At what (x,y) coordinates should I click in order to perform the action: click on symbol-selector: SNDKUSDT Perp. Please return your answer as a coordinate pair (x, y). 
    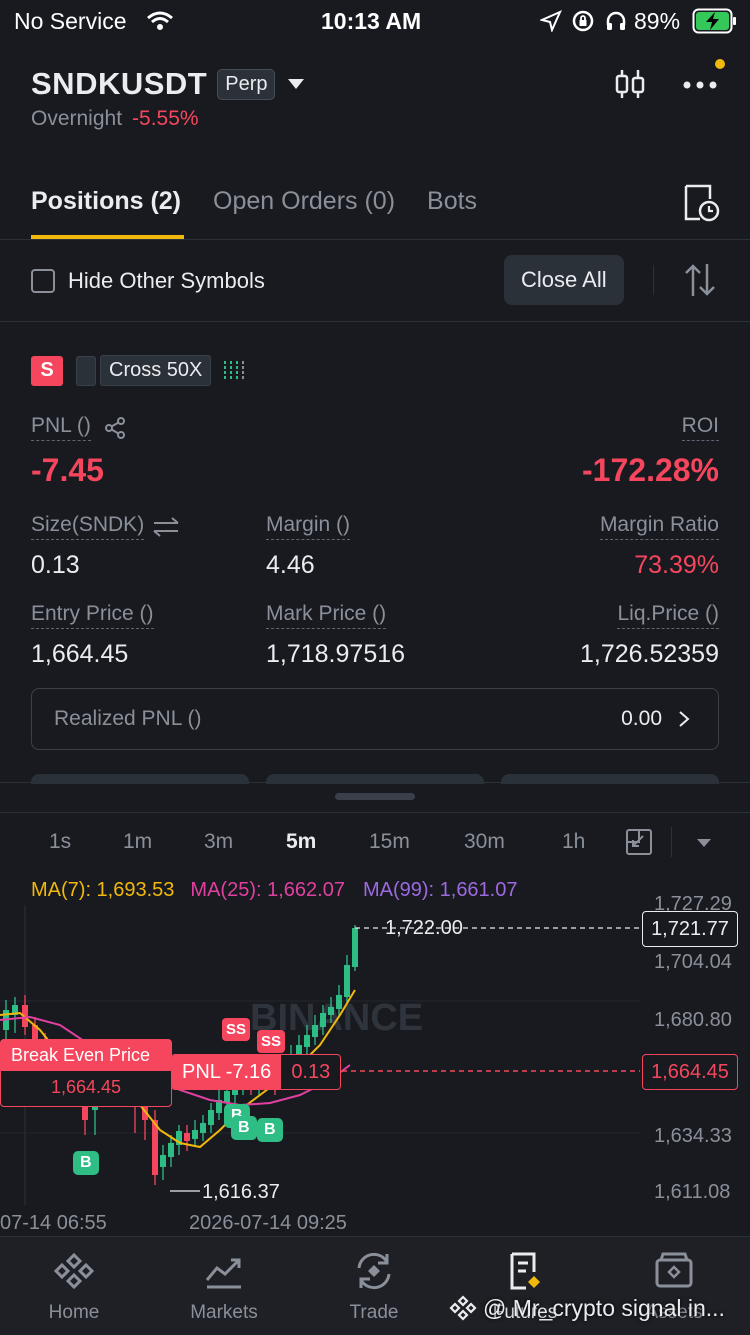
    Looking at the image, I should click on (168, 84).